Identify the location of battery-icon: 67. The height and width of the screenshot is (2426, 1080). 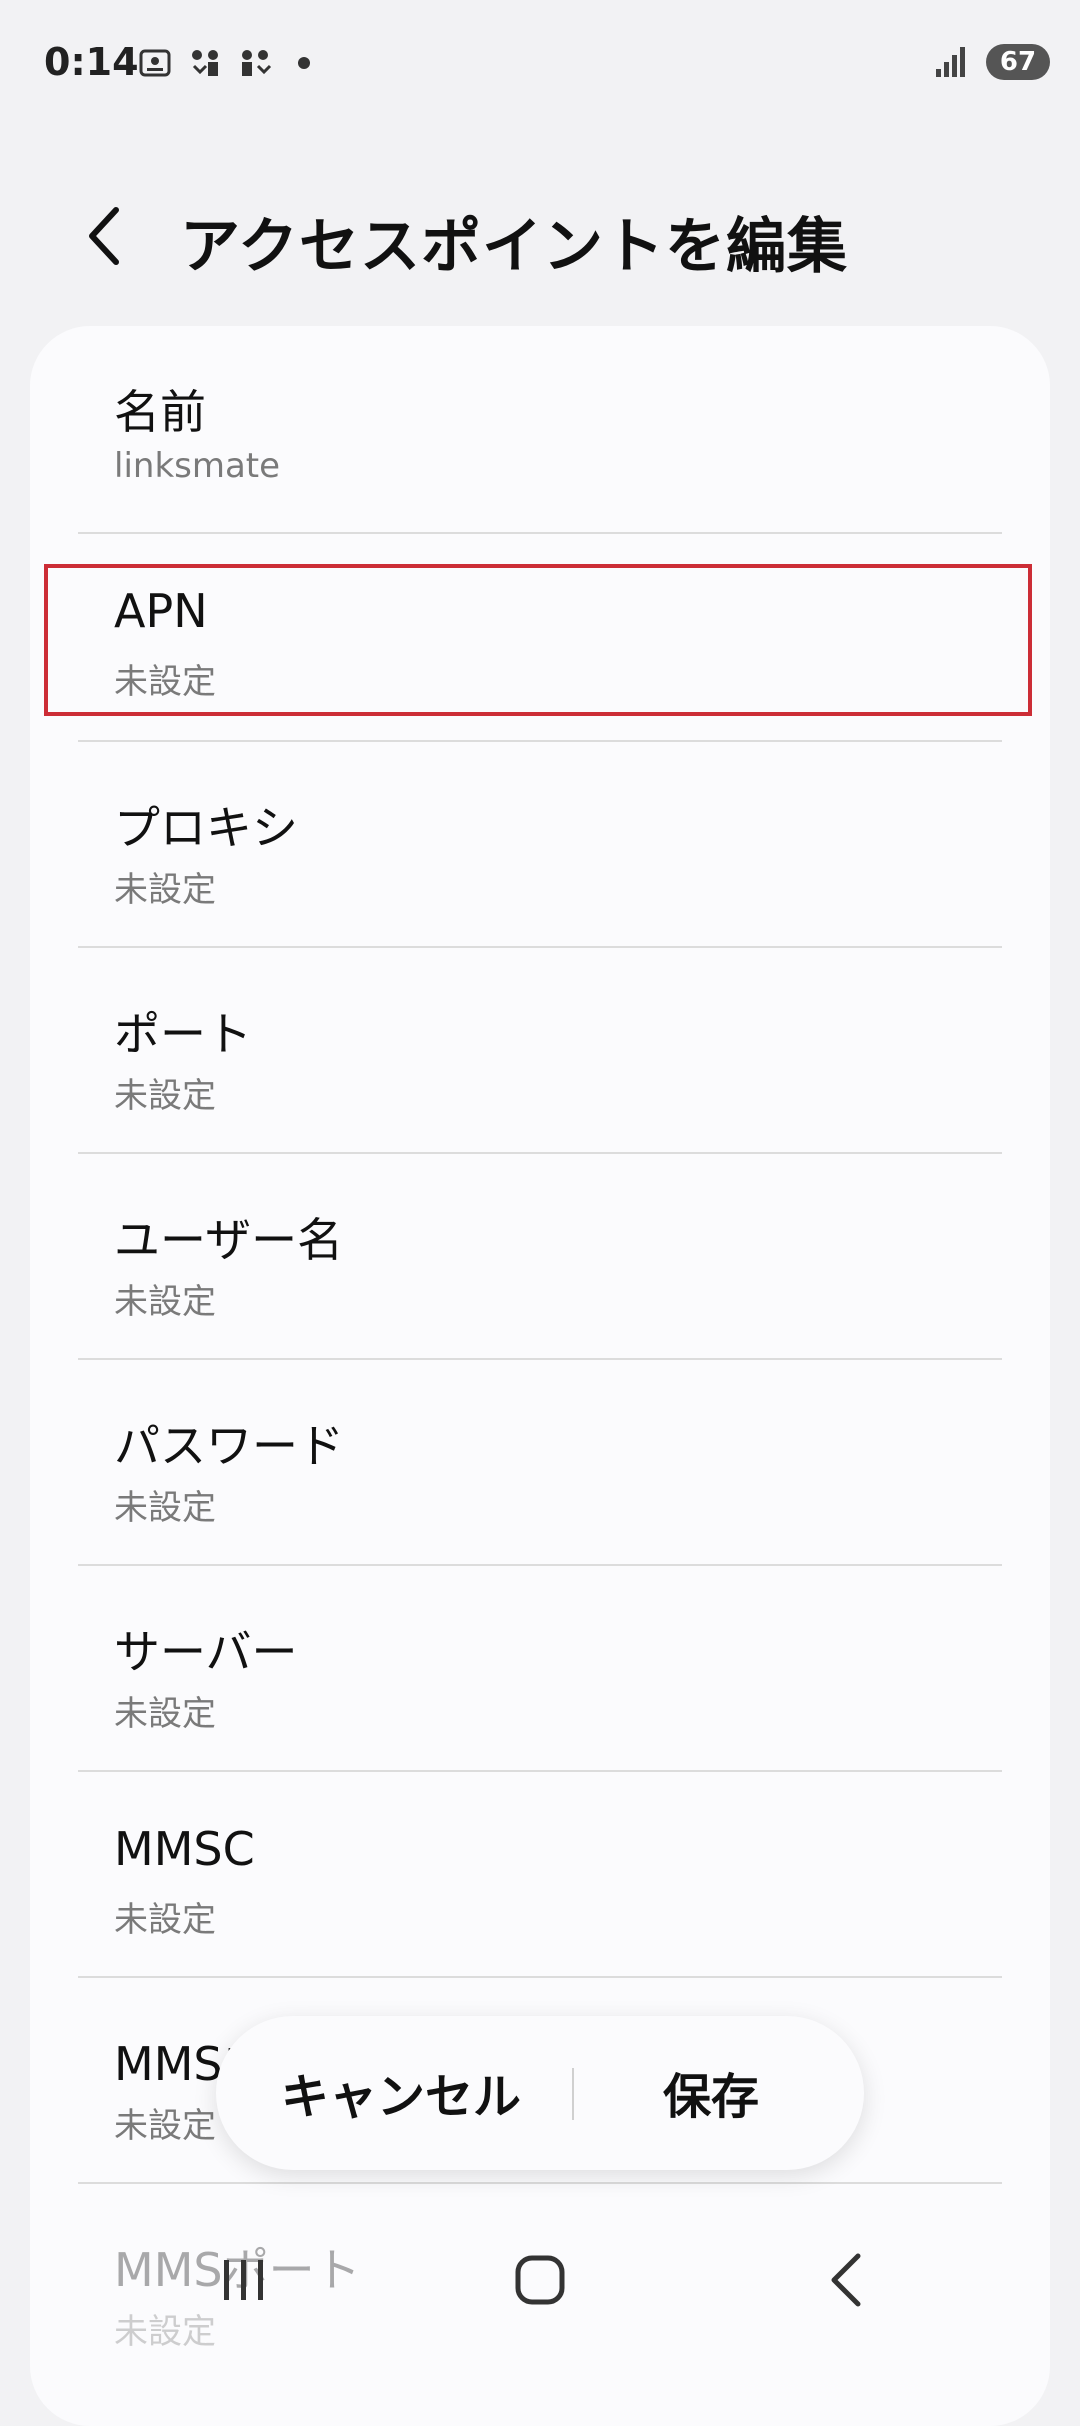
(1018, 62).